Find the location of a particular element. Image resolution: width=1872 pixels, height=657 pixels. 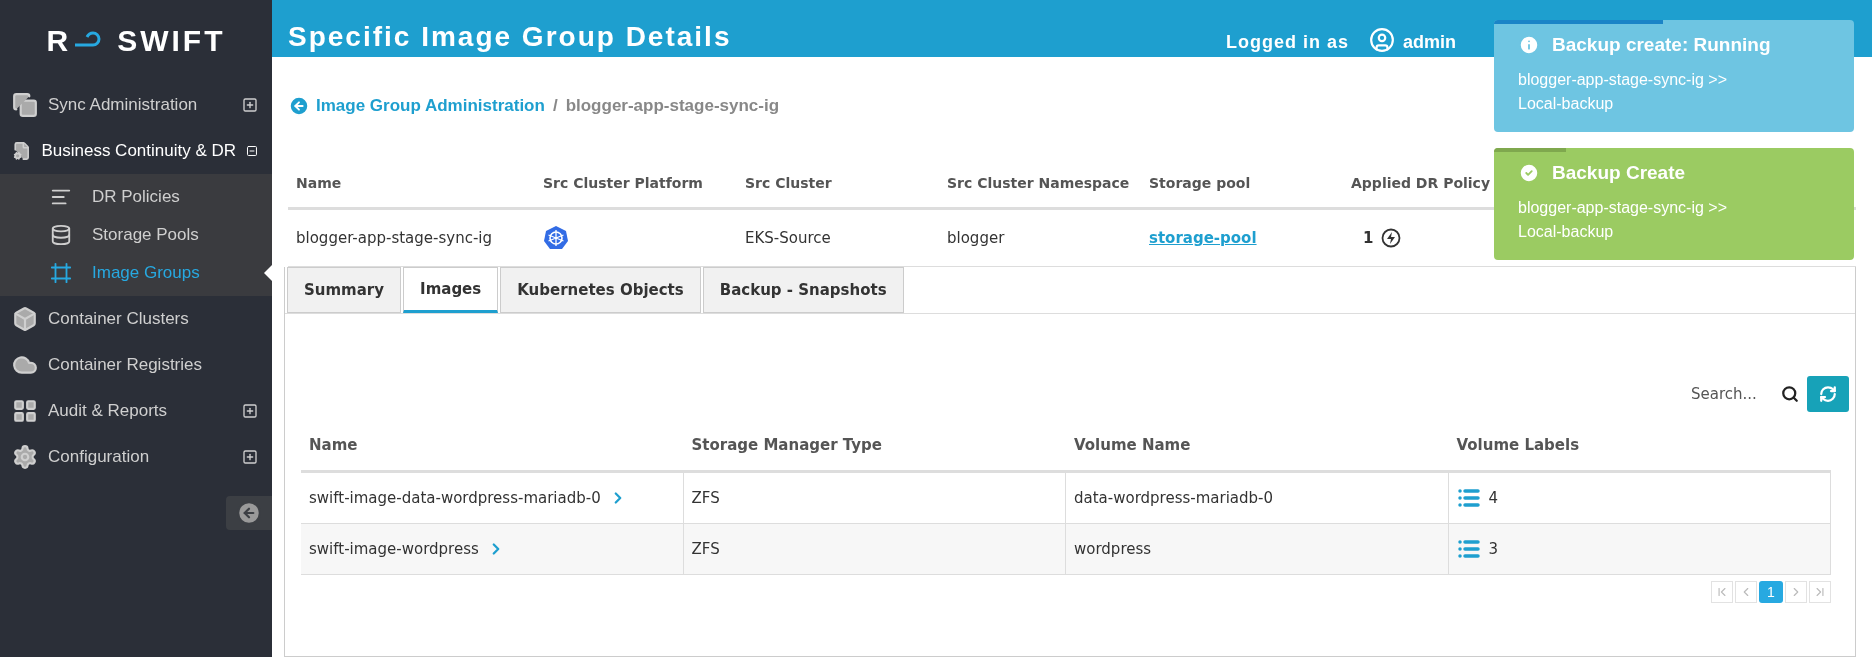

nav-label: Audit & Reports is located at coordinates (108, 411).